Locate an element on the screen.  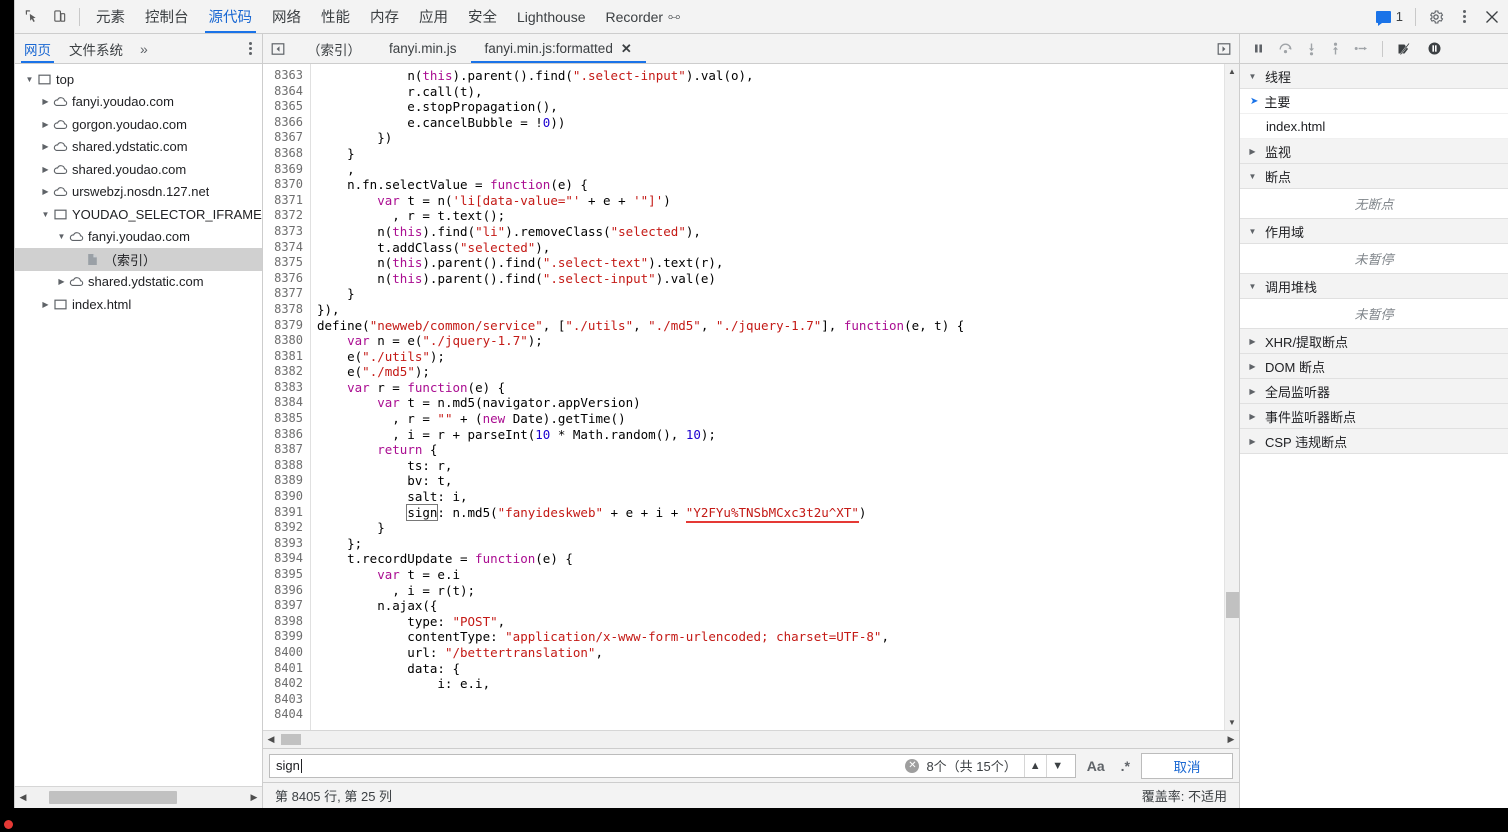
line-number: 8387 is located at coordinates (283, 450).